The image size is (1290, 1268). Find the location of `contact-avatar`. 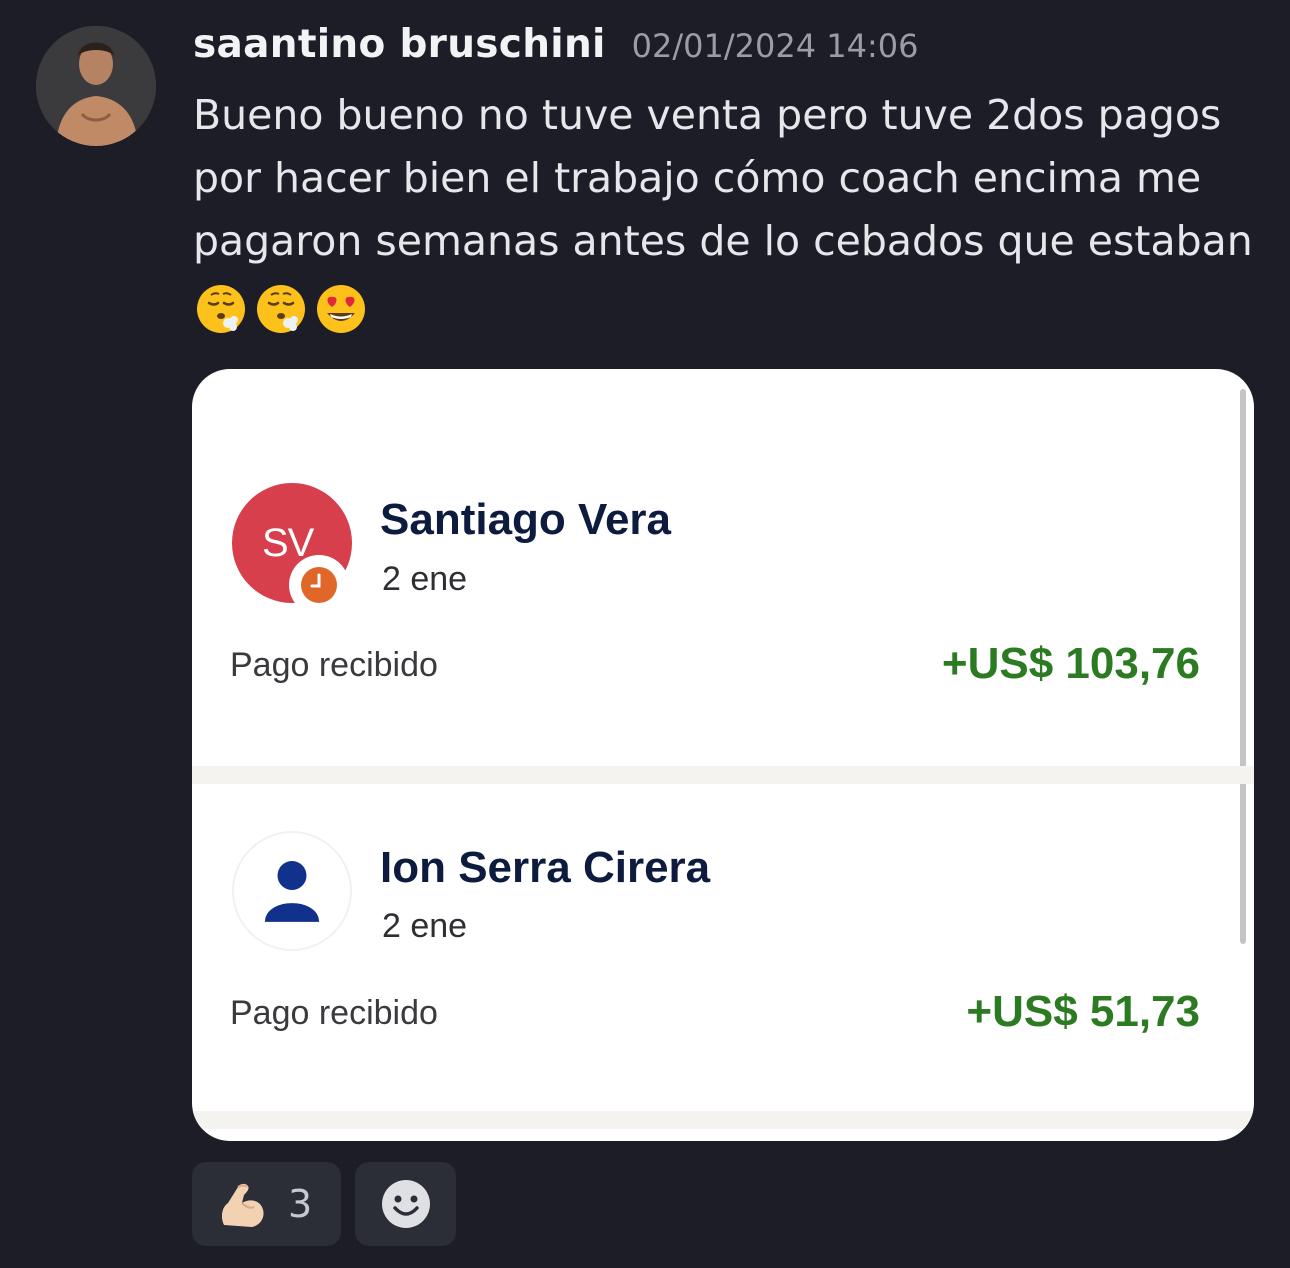

contact-avatar is located at coordinates (292, 891).